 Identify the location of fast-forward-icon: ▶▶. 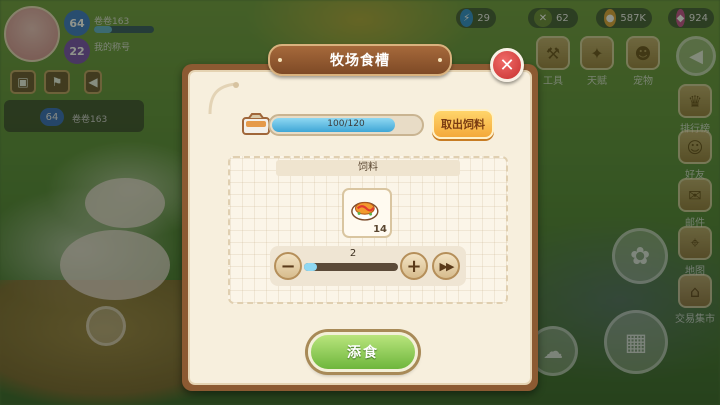
(447, 266).